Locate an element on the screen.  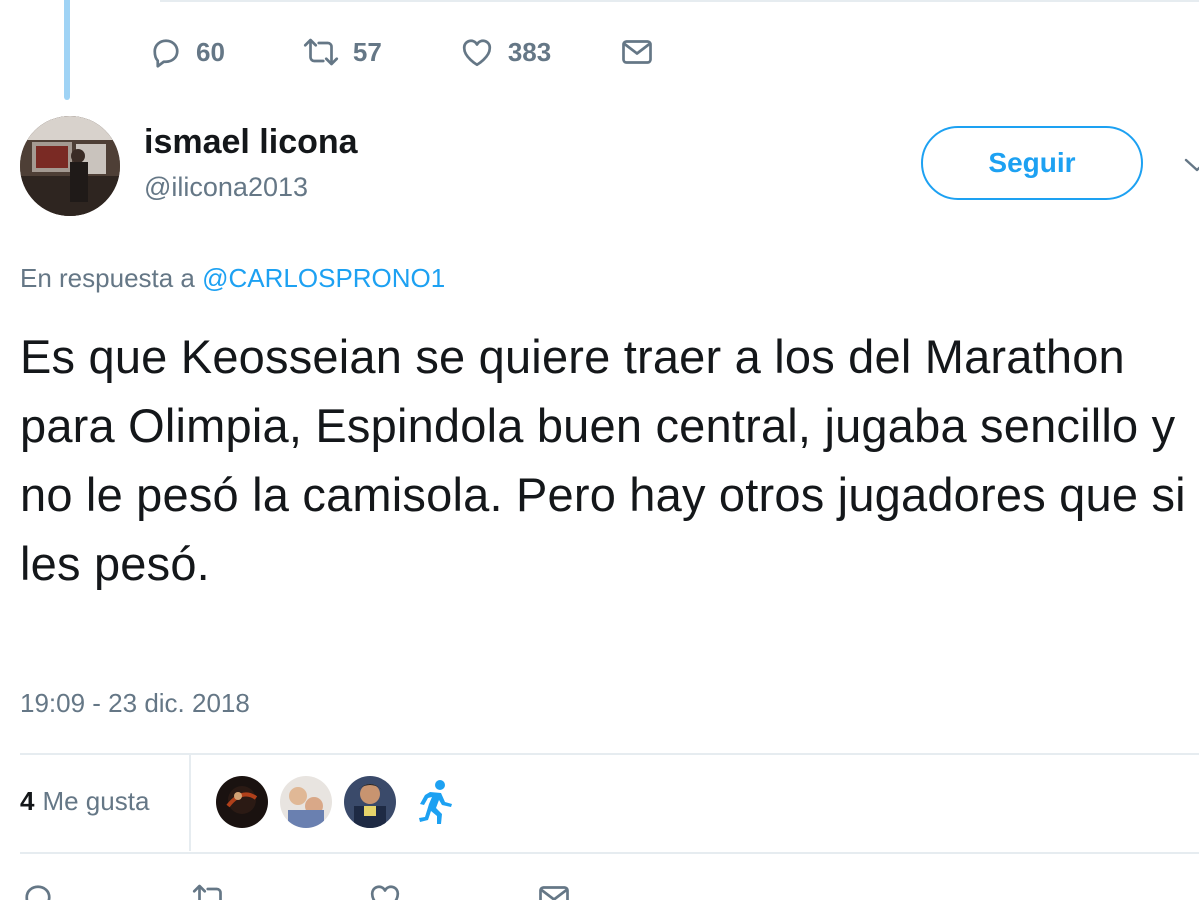
reply-count: 60 is located at coordinates (210, 51).